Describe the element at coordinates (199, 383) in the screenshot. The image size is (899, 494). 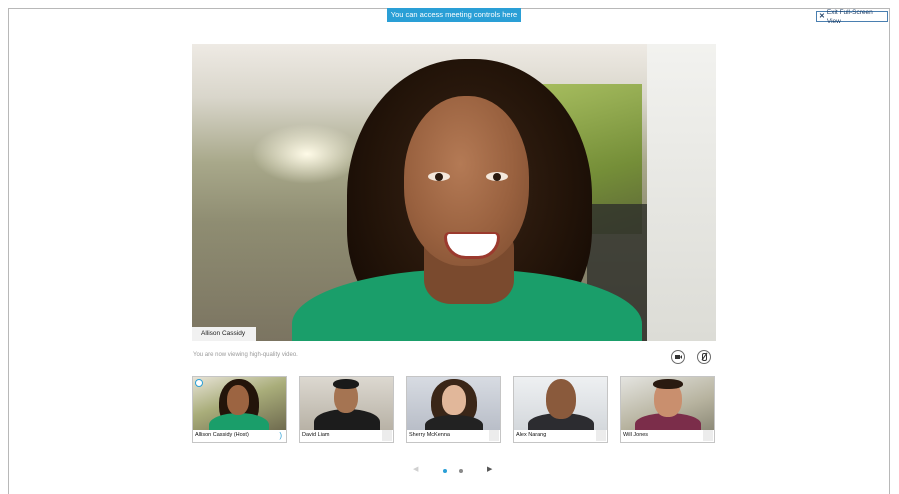
I see `host-icon` at that location.